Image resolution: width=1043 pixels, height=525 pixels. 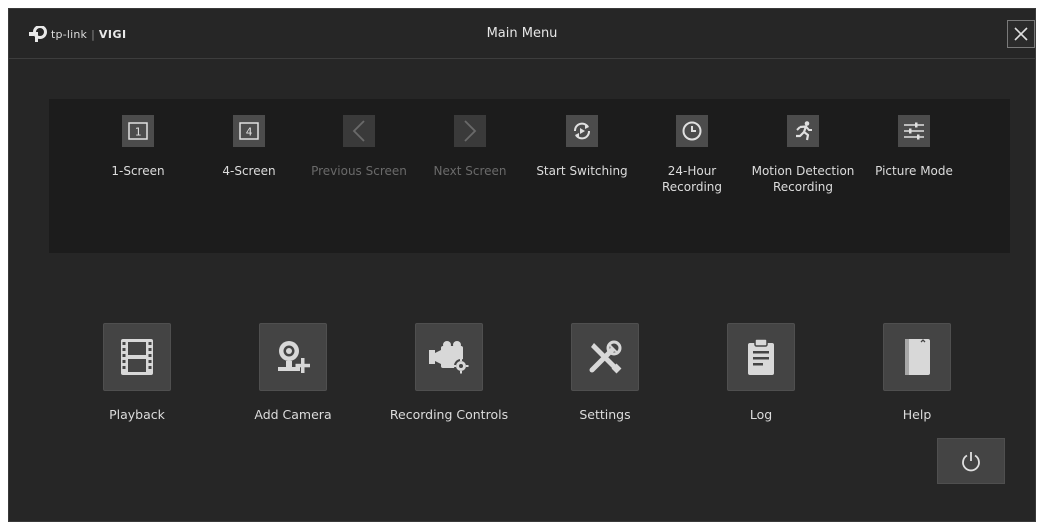 I want to click on running-person-icon, so click(x=803, y=131).